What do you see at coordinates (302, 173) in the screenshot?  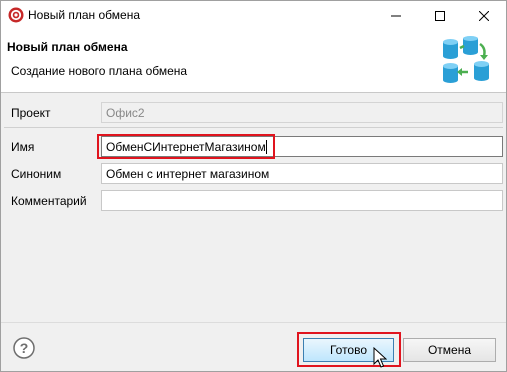 I see `synonym-input: Обмен с интернет магазином` at bounding box center [302, 173].